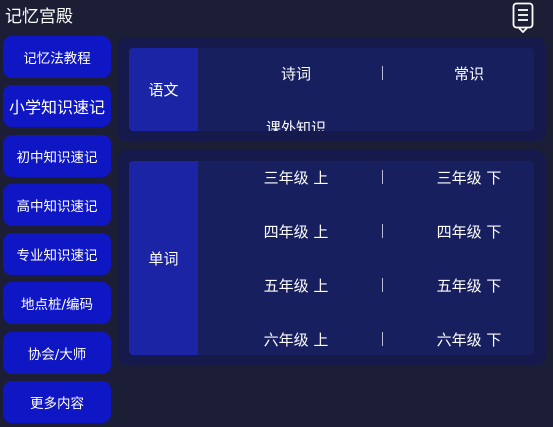 Image resolution: width=553 pixels, height=427 pixels. I want to click on document-list-icon, so click(523, 18).